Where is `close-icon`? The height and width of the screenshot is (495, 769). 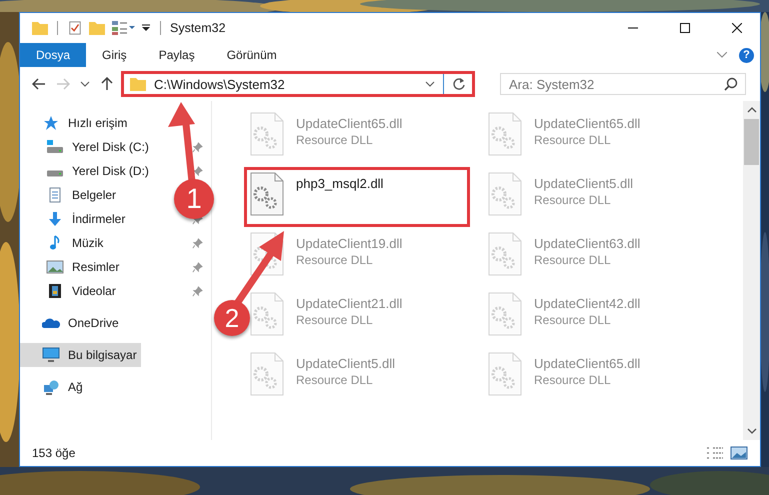
close-icon is located at coordinates (737, 28).